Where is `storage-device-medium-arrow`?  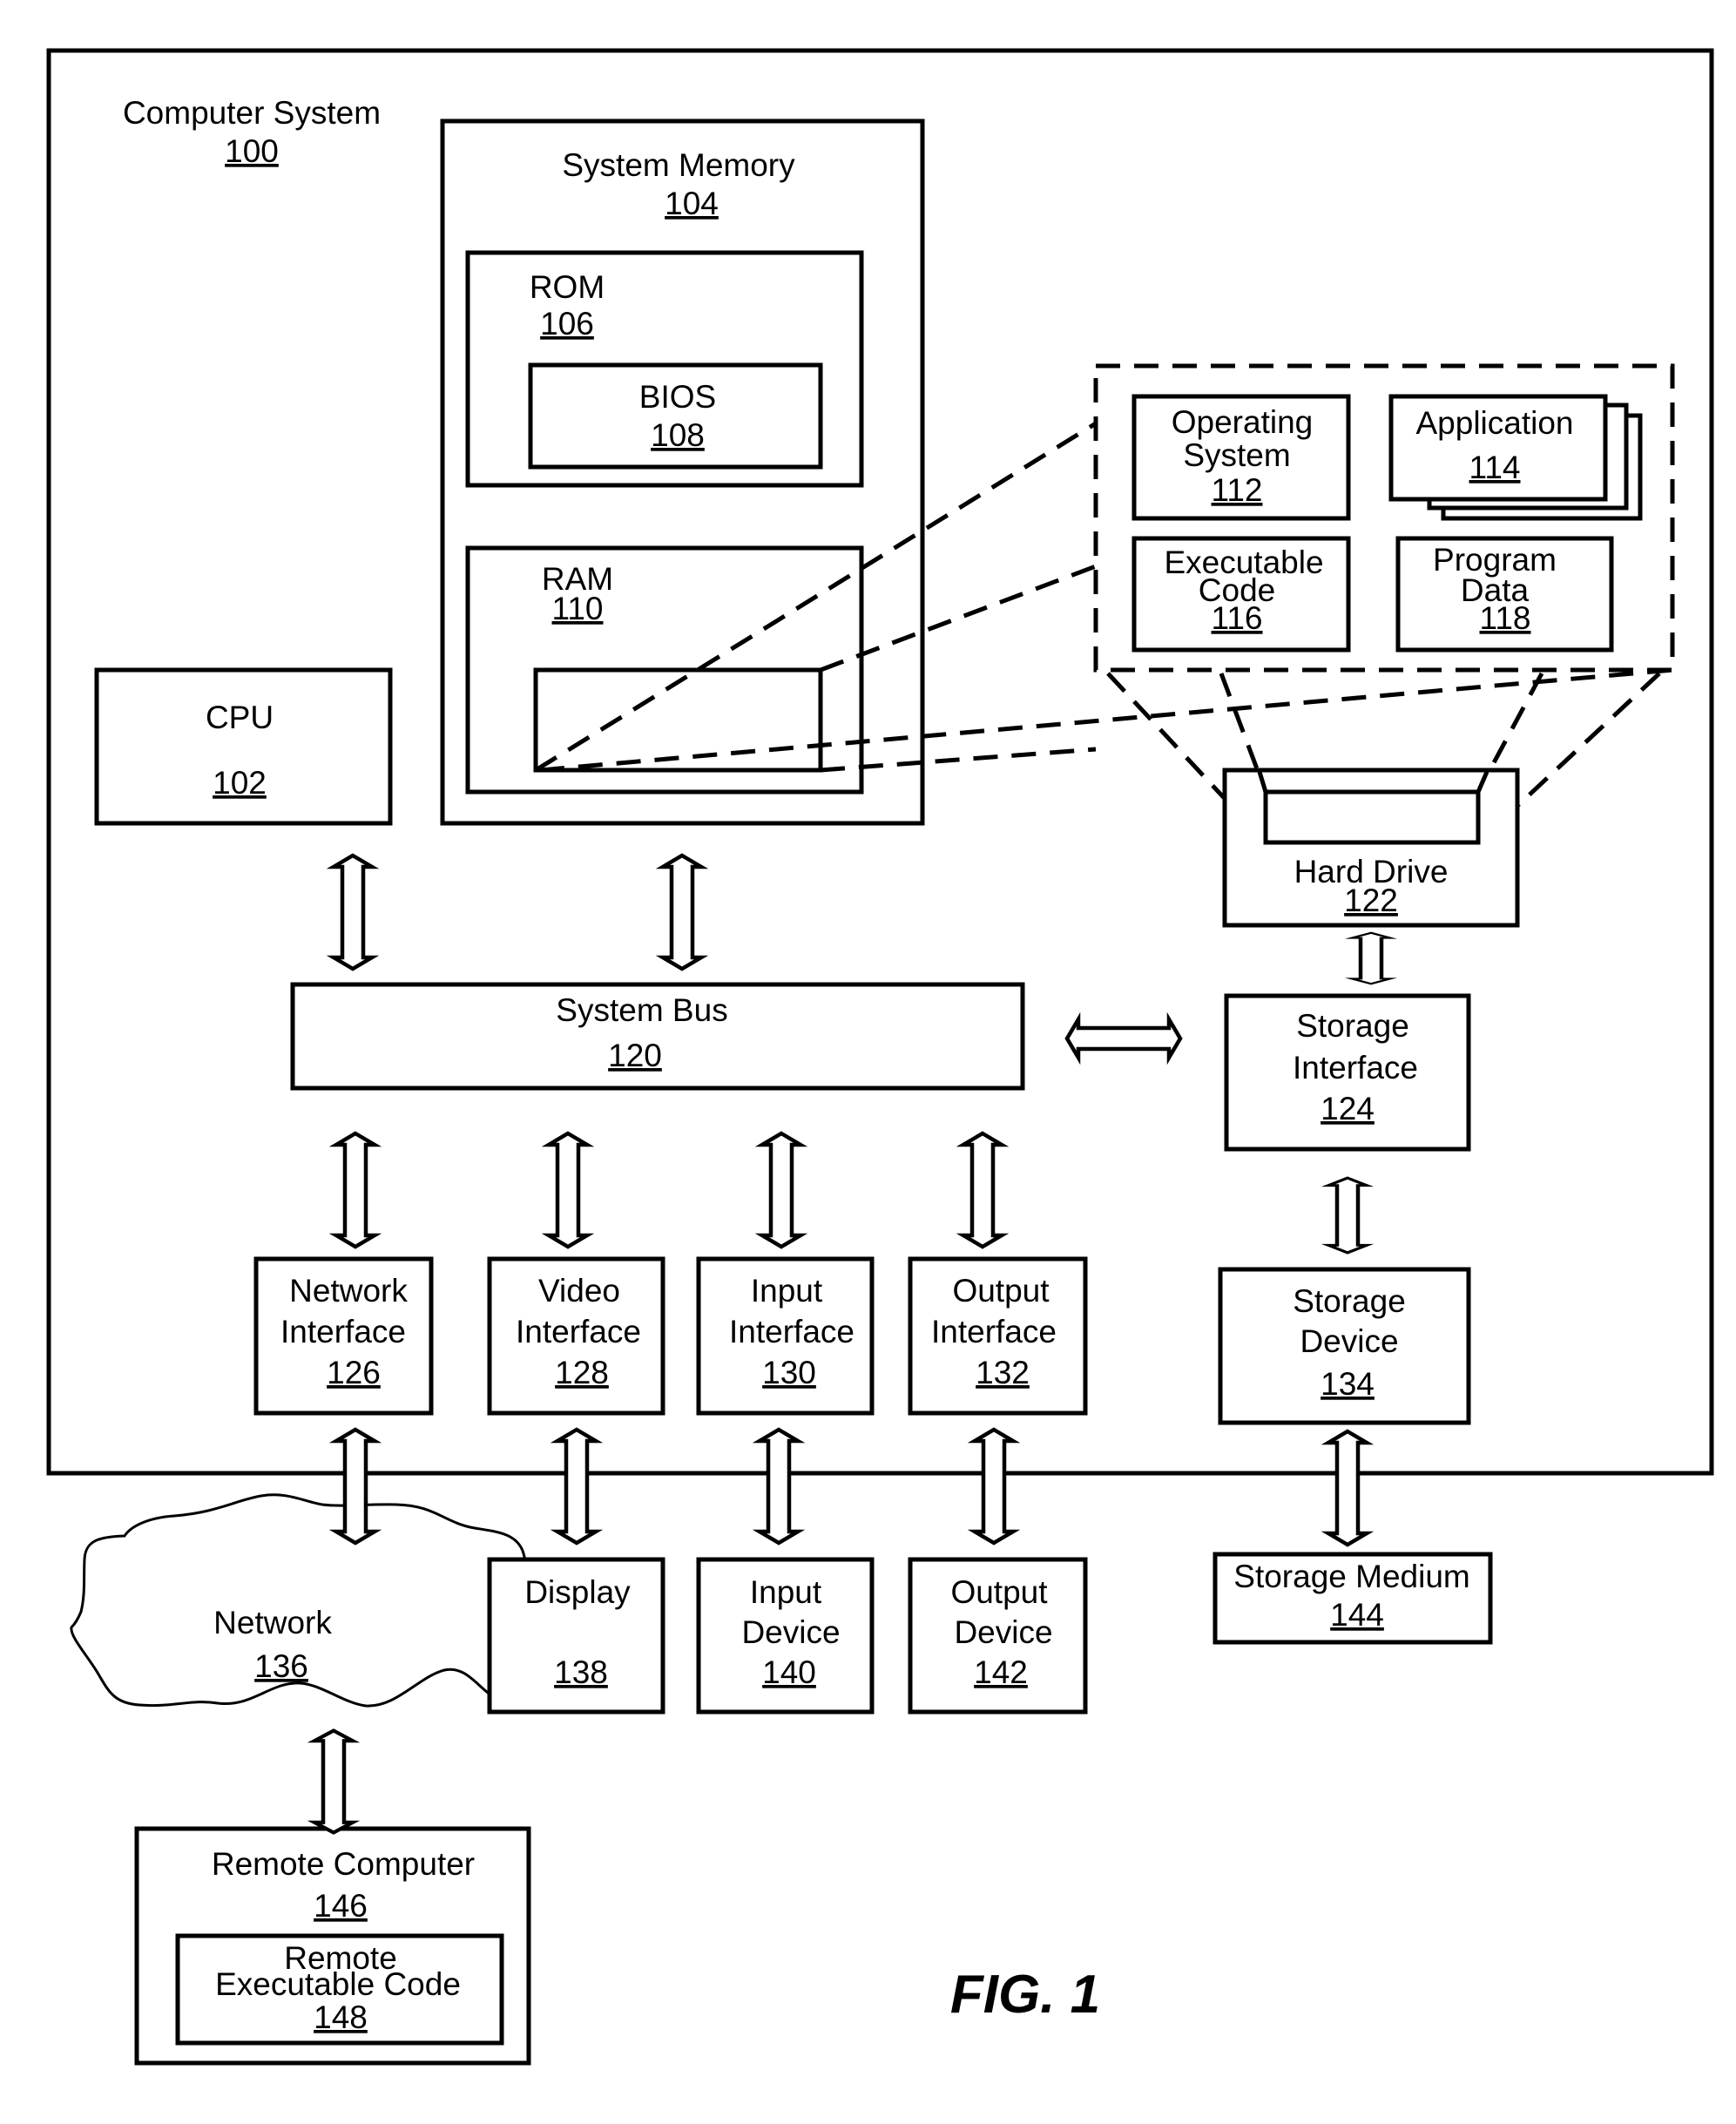
storage-device-medium-arrow is located at coordinates (1347, 1488).